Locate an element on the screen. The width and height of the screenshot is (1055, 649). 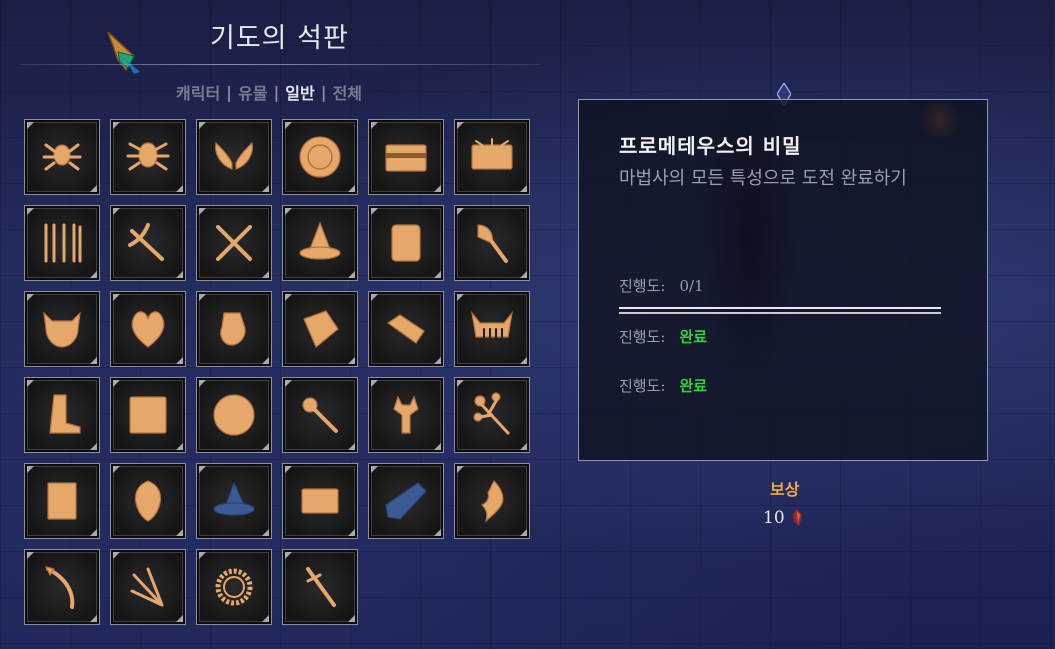
scroll-icon is located at coordinates (406, 243).